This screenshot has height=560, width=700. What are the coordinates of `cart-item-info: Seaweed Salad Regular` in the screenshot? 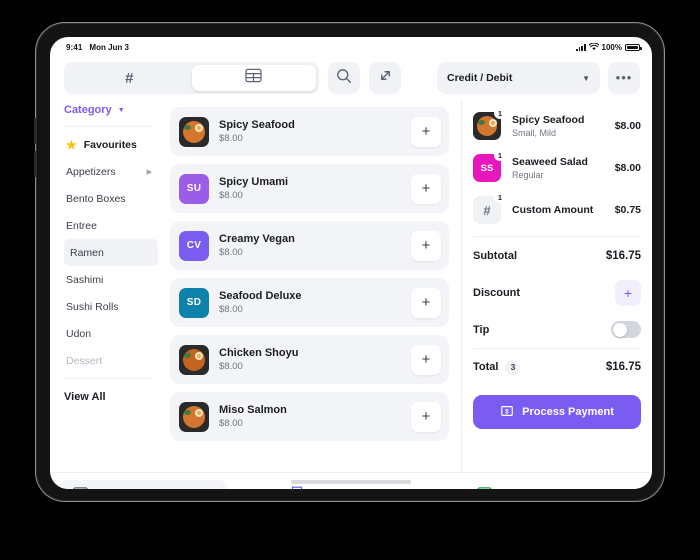 It's located at (563, 168).